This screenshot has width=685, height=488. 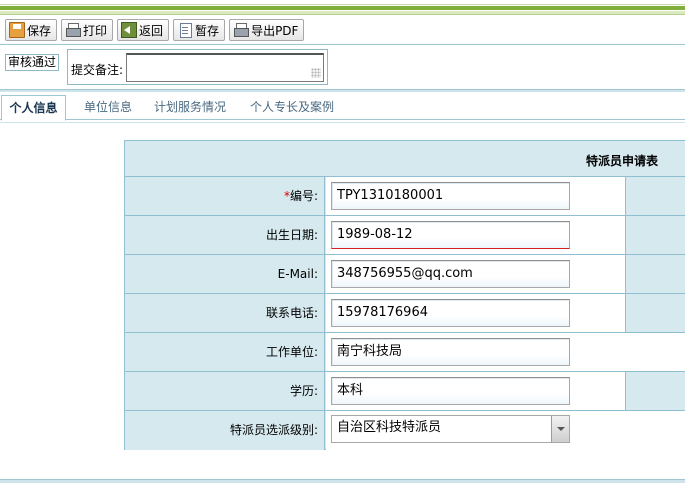 What do you see at coordinates (405, 159) in the screenshot?
I see `form-title-row: 特派员申请表` at bounding box center [405, 159].